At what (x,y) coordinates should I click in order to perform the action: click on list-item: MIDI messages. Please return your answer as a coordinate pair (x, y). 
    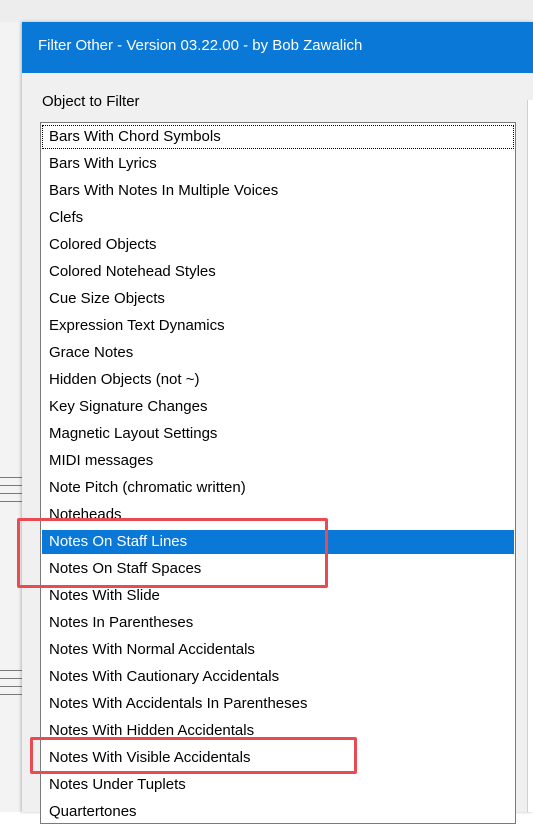
    Looking at the image, I should click on (278, 461).